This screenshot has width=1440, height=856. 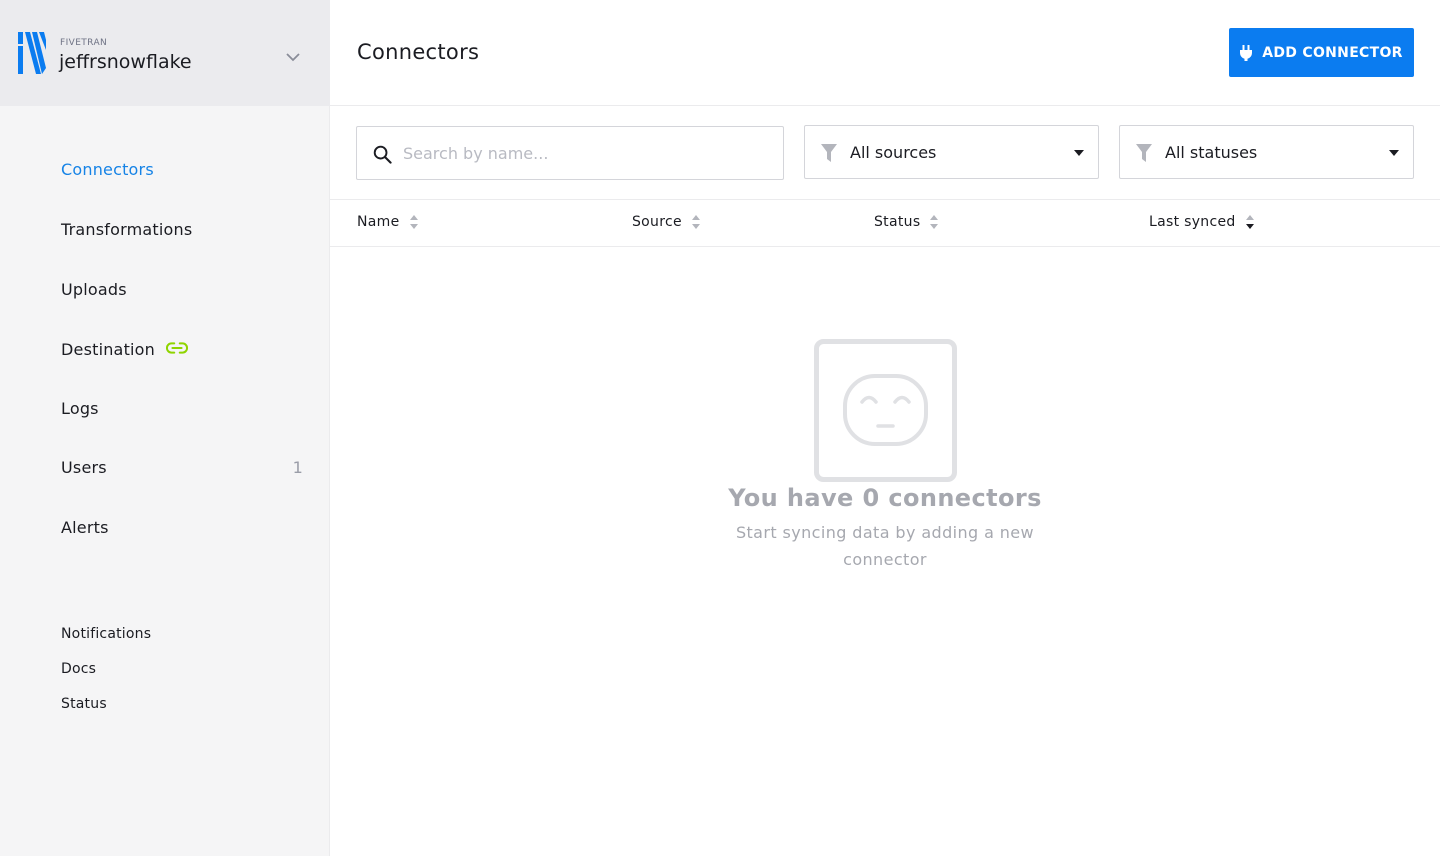 I want to click on add-connector-button: ADD CONNECTOR, so click(x=1321, y=52).